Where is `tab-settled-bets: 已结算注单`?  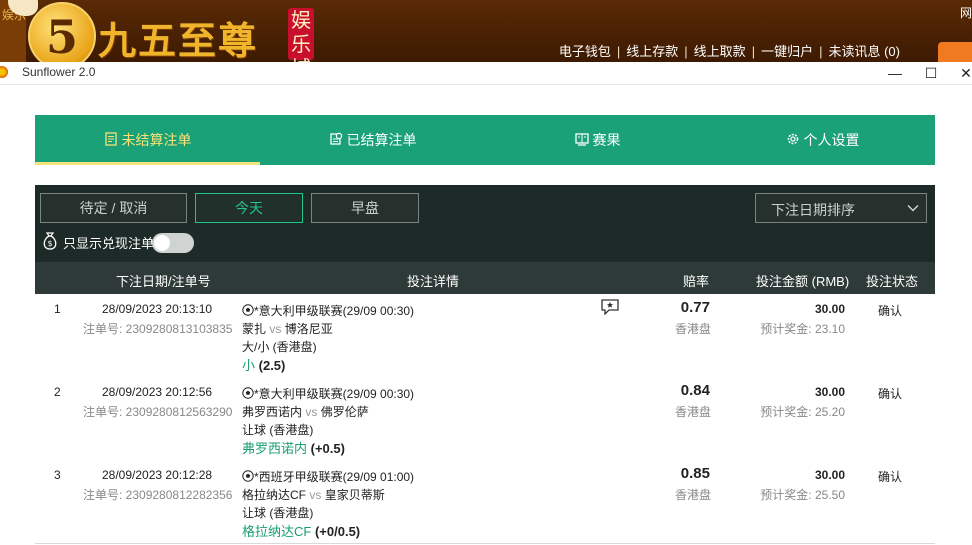 tab-settled-bets: 已结算注单 is located at coordinates (372, 140).